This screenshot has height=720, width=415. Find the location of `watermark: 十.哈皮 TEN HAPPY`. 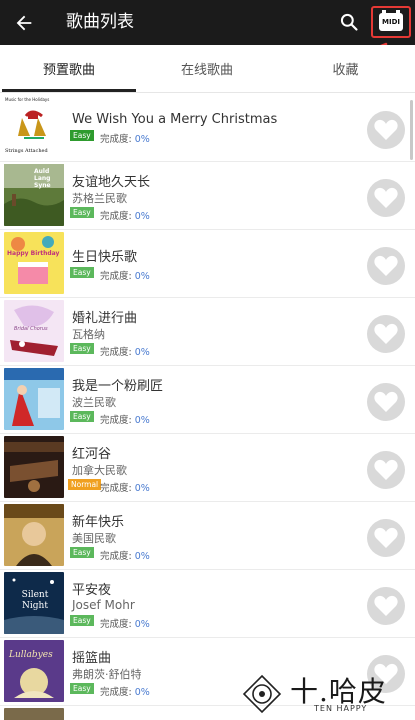

watermark: 十.哈皮 TEN HAPPY is located at coordinates (327, 694).